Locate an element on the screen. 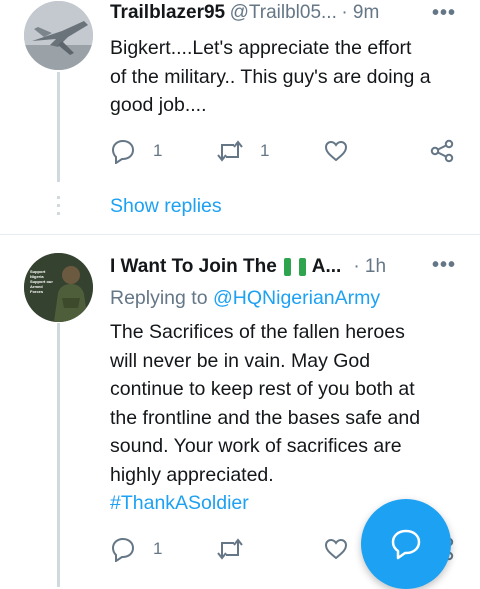  nigeria-flag-icon is located at coordinates (294, 267).